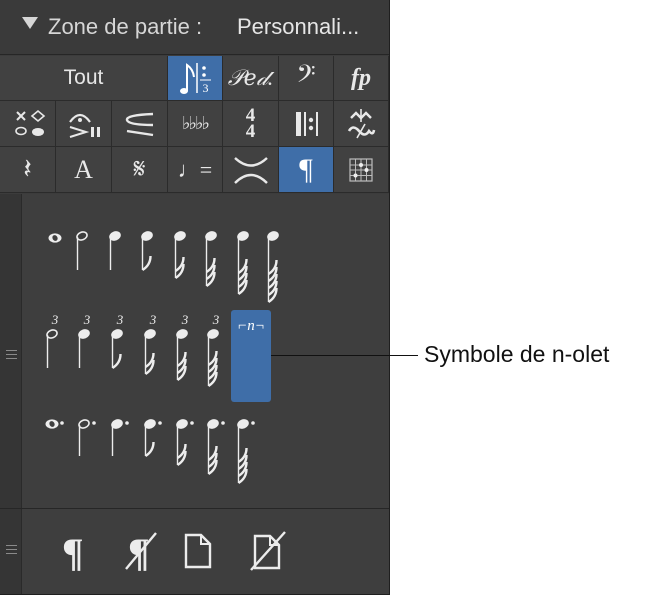 The image size is (668, 601). What do you see at coordinates (185, 443) in the screenshot?
I see `note-symbol-16th-dotted` at bounding box center [185, 443].